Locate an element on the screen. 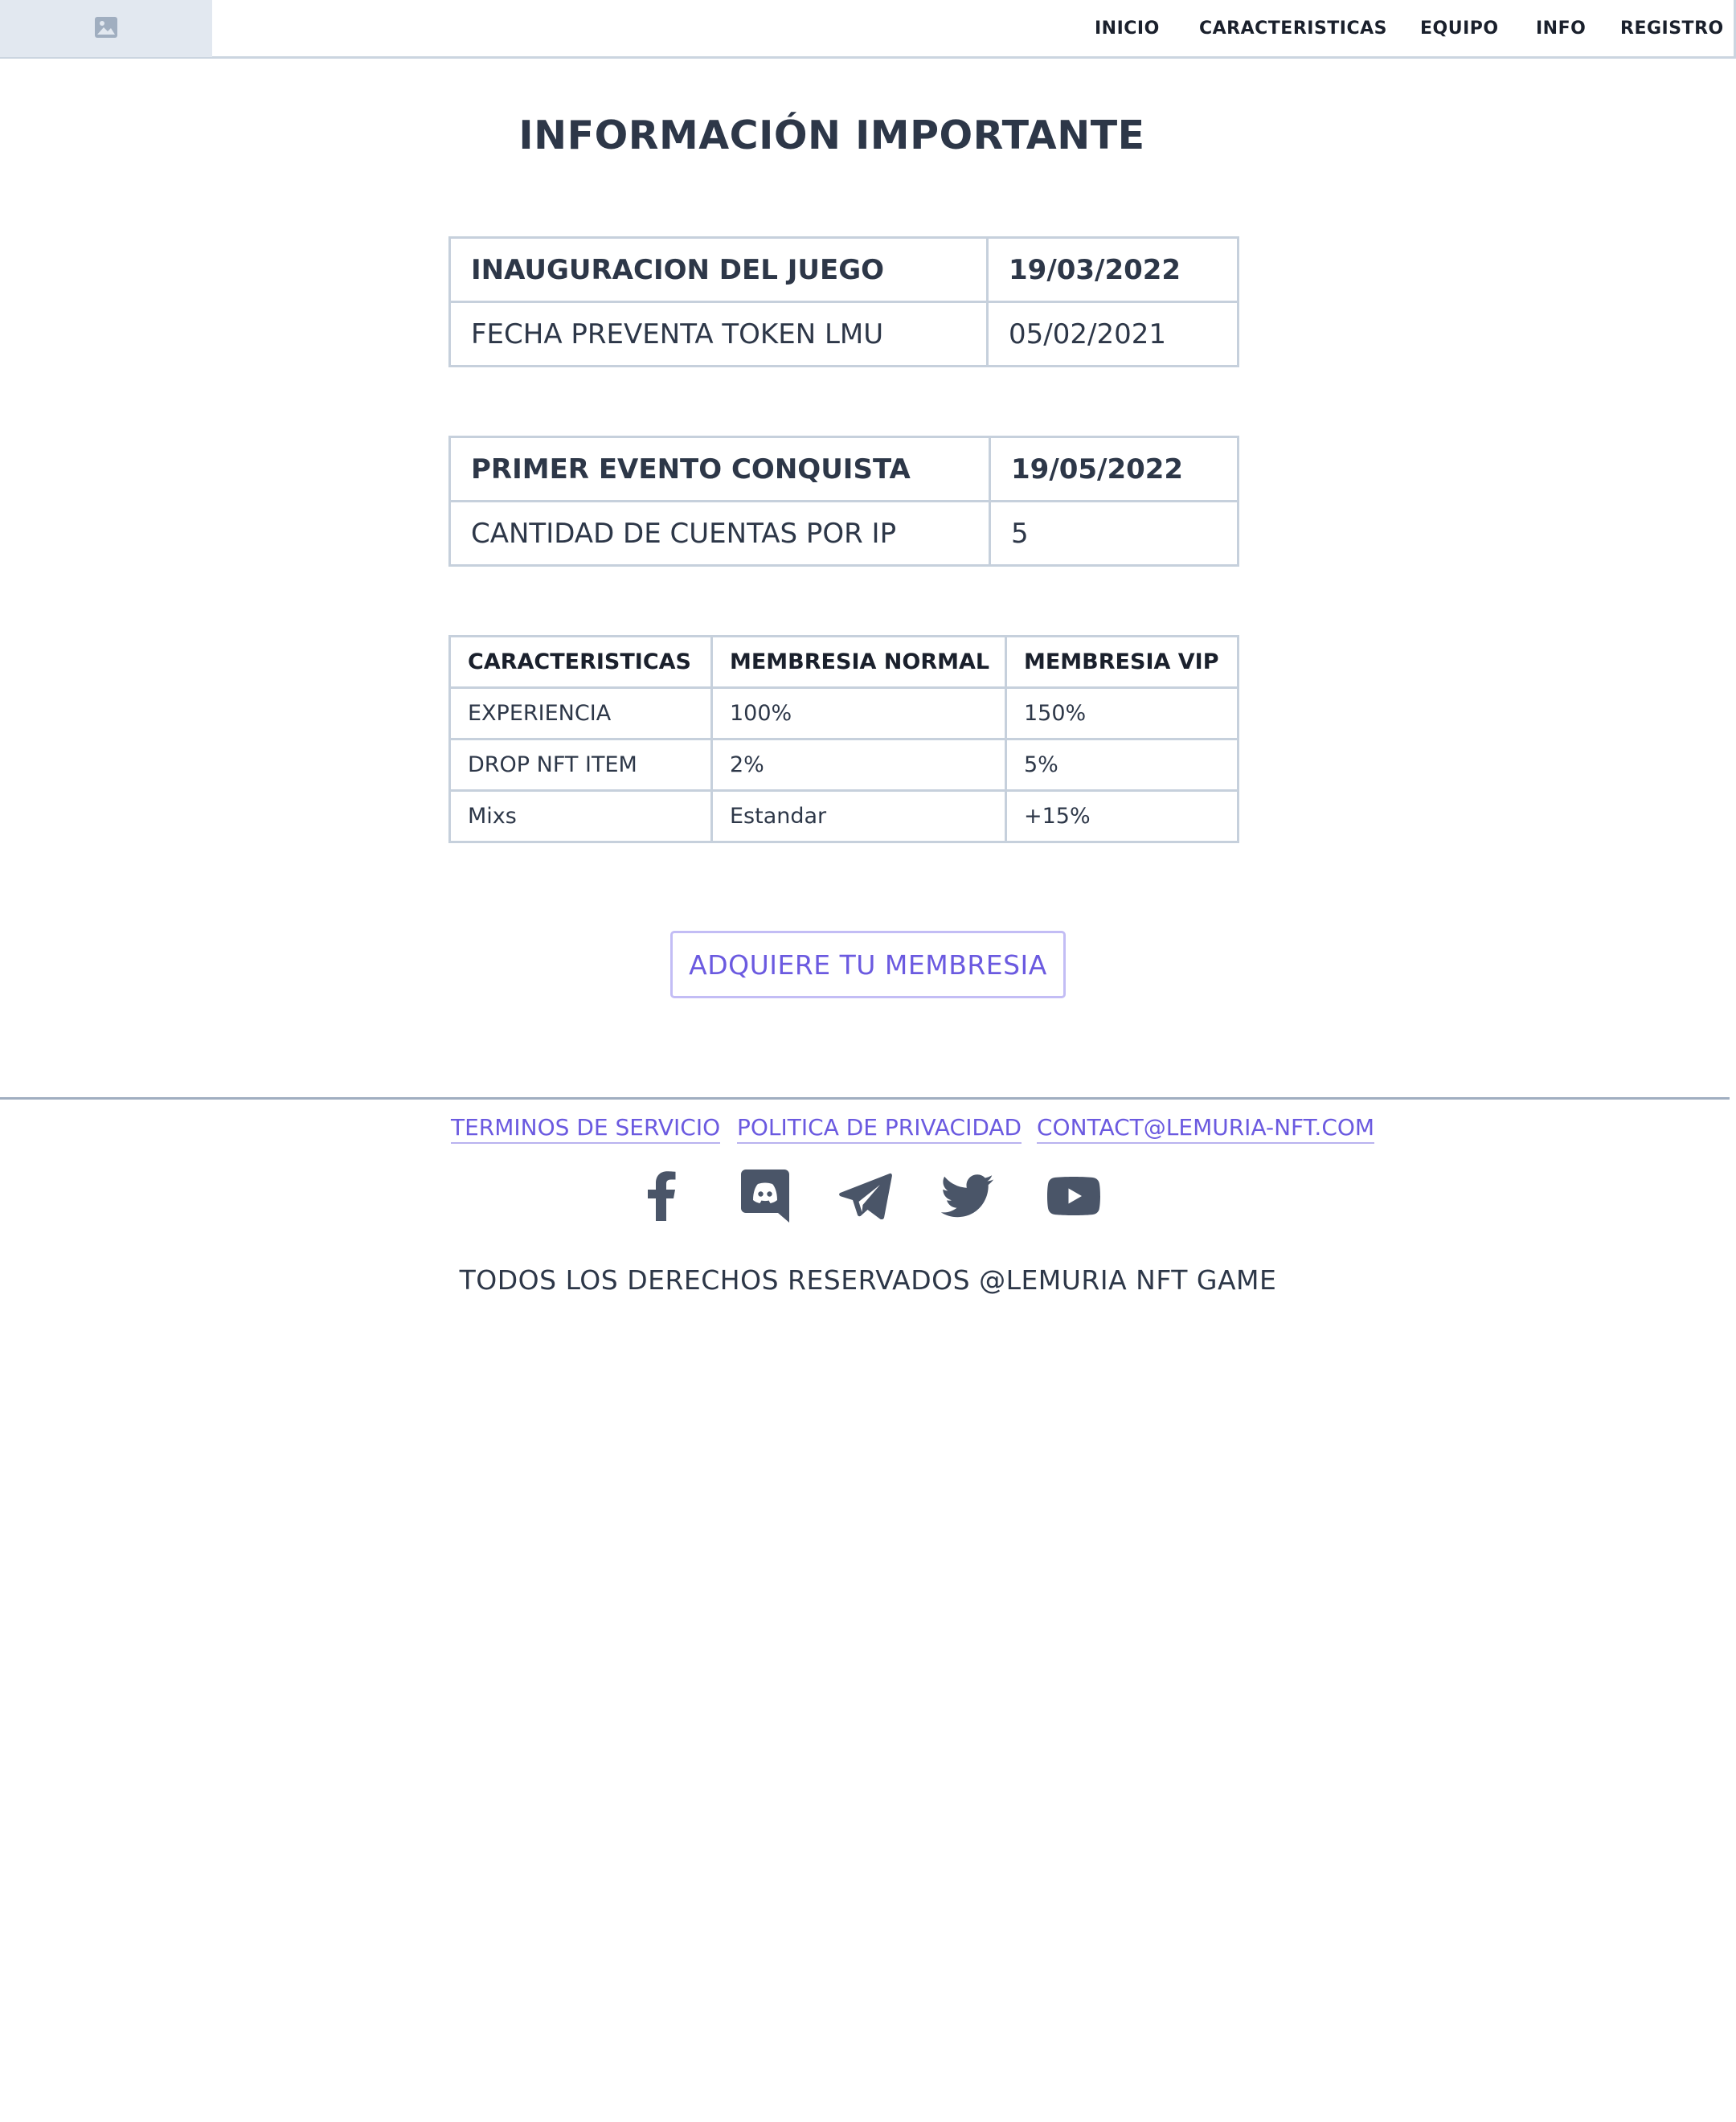 This screenshot has width=1736, height=2122. telegram-icon is located at coordinates (865, 1196).